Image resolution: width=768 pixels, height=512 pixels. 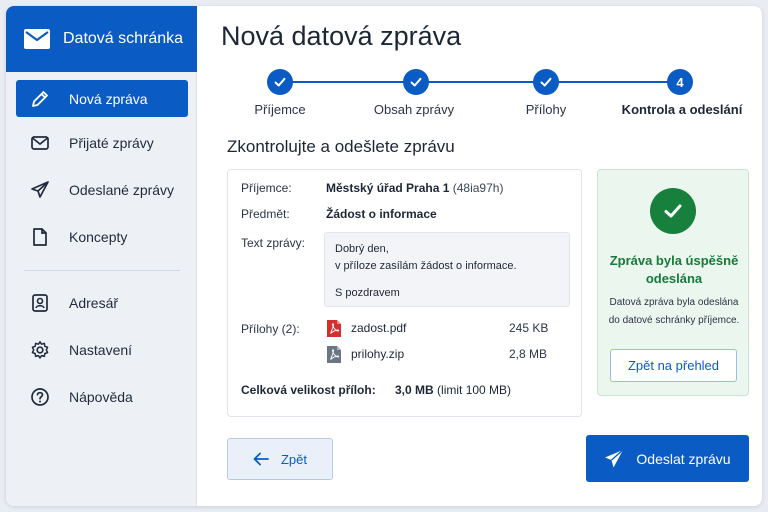 I want to click on pencil-icon, so click(x=40, y=98).